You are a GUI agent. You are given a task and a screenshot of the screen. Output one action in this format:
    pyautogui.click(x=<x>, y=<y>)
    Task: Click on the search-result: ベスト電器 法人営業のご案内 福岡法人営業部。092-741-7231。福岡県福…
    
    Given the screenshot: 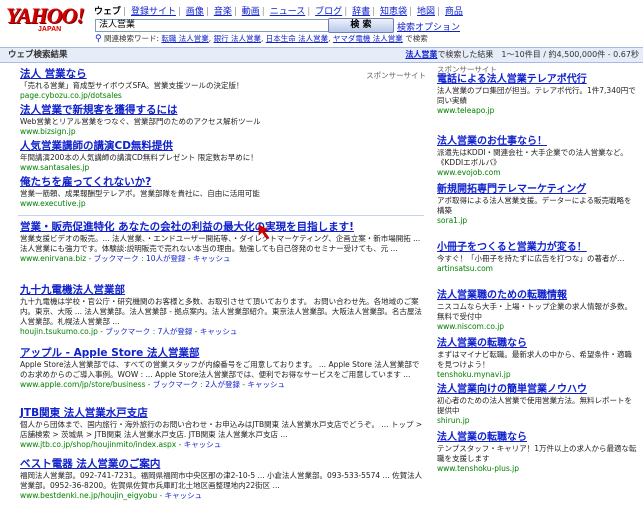 What is the action you would take?
    pyautogui.click(x=222, y=479)
    